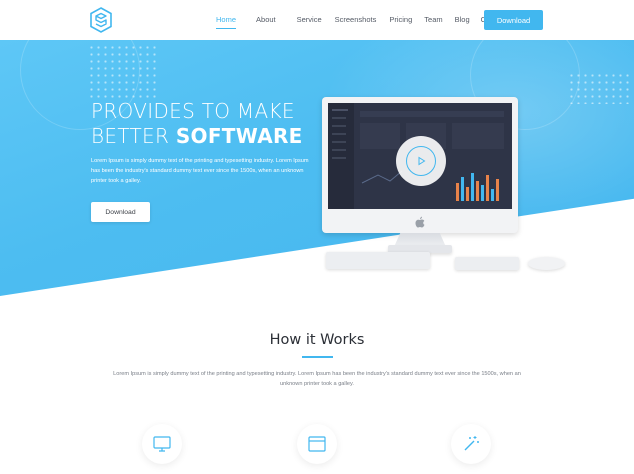 The width and height of the screenshot is (634, 474). Describe the element at coordinates (462, 20) in the screenshot. I see `nav-item-blog: Blog` at that location.